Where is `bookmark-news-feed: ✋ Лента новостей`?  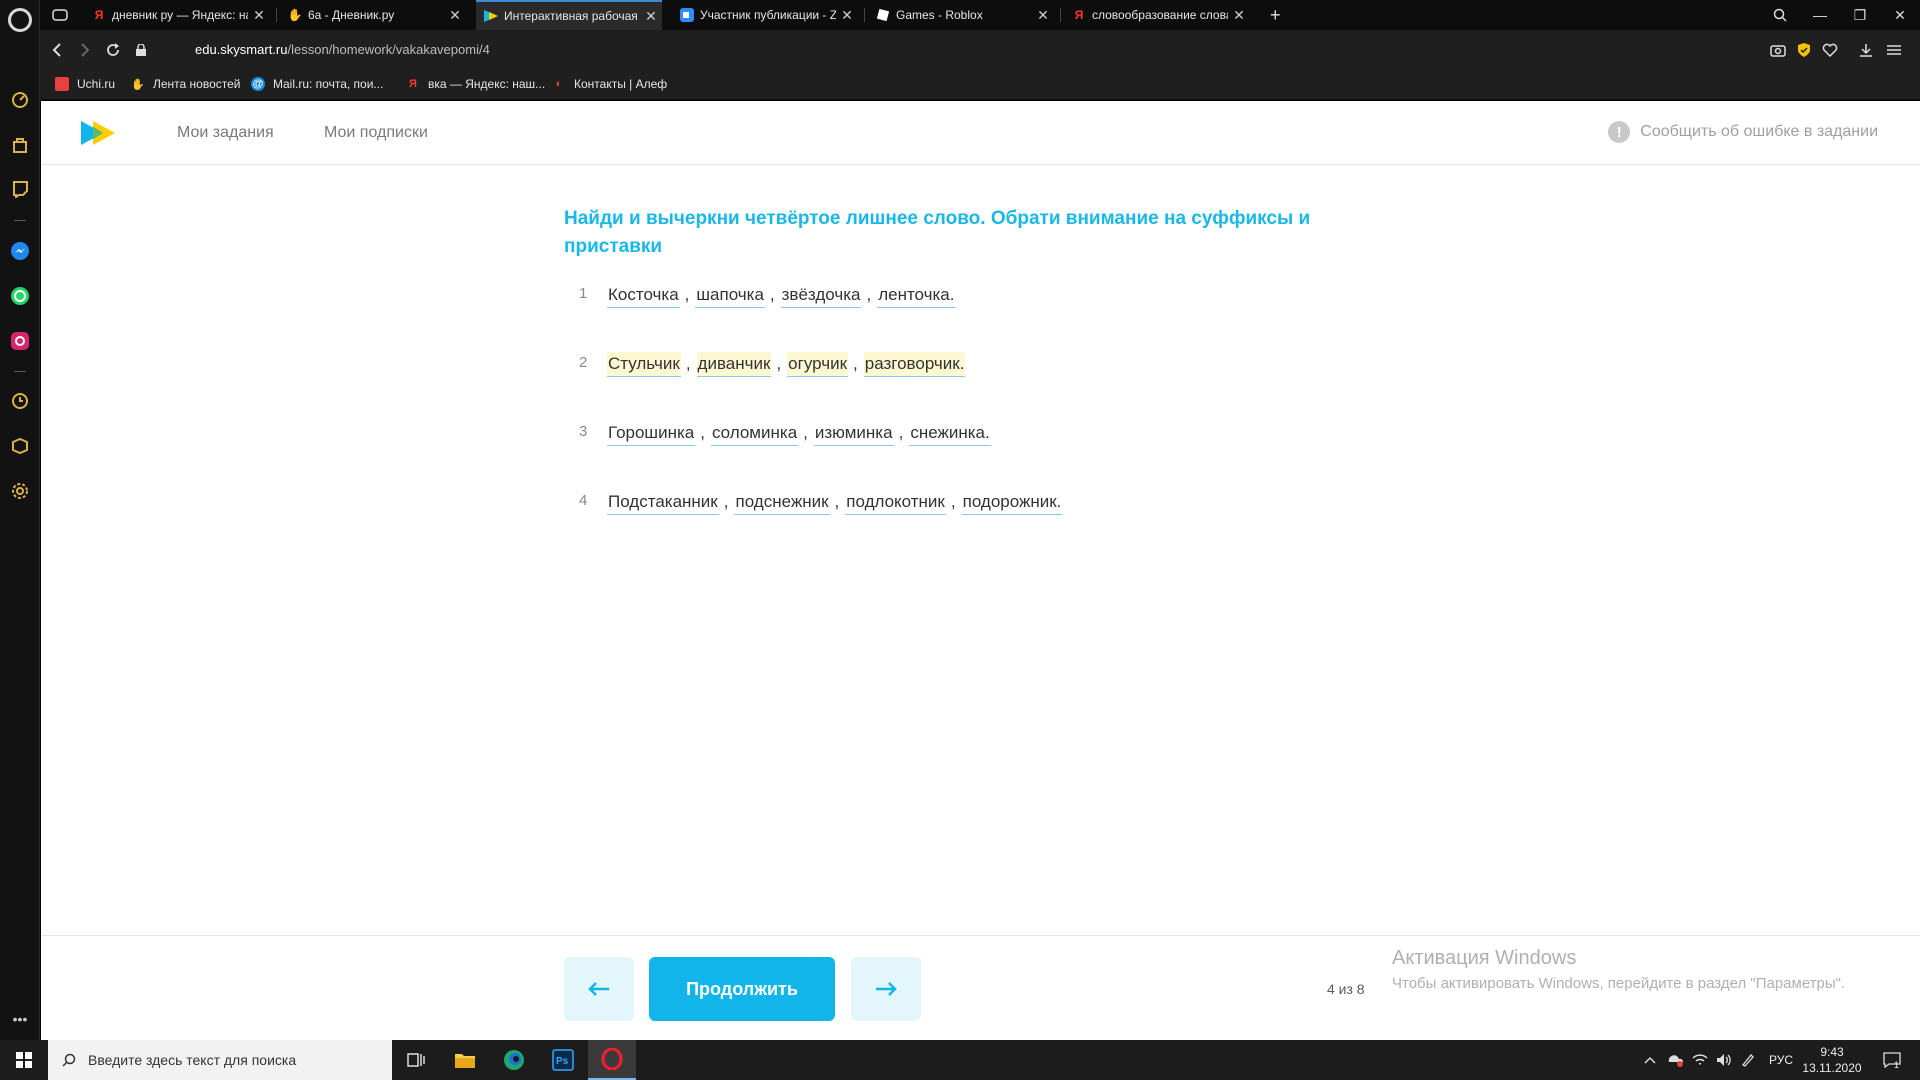
bookmark-news-feed: ✋ Лента новостей is located at coordinates (185, 84).